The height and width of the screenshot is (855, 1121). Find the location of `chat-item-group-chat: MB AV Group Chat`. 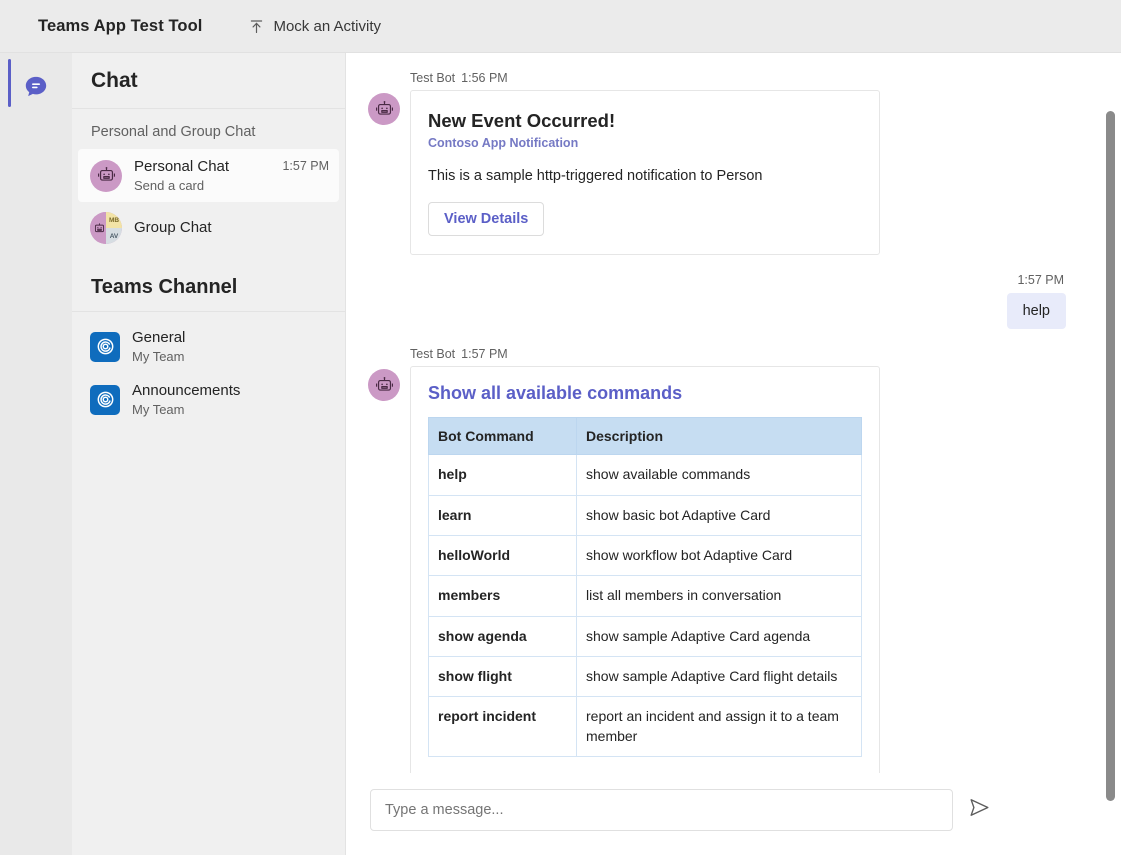

chat-item-group-chat: MB AV Group Chat is located at coordinates (208, 228).